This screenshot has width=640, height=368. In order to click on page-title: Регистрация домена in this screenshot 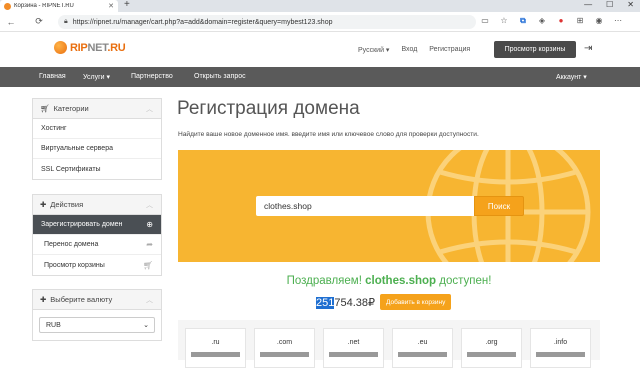, I will do `click(268, 108)`.